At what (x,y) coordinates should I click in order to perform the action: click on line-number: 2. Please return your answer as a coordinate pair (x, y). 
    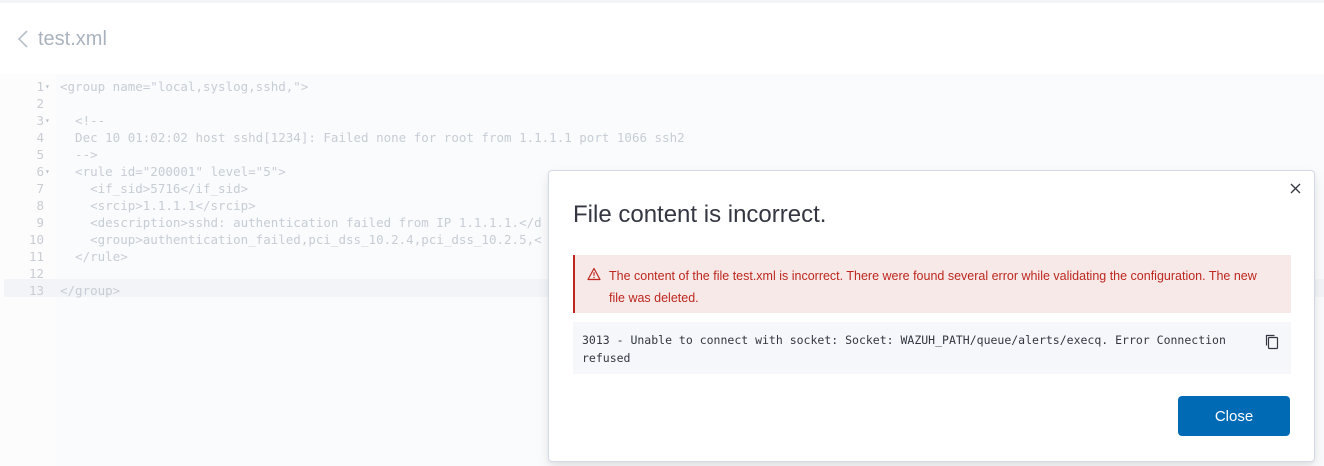
    Looking at the image, I should click on (40, 103).